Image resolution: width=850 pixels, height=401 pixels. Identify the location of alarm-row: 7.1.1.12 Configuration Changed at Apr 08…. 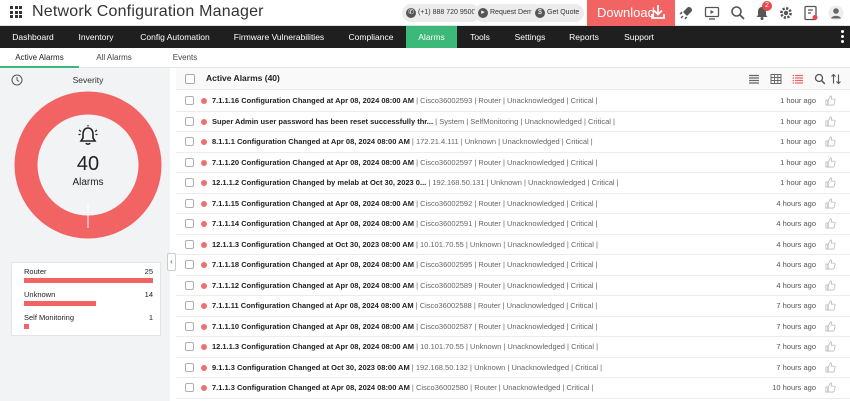
(513, 286).